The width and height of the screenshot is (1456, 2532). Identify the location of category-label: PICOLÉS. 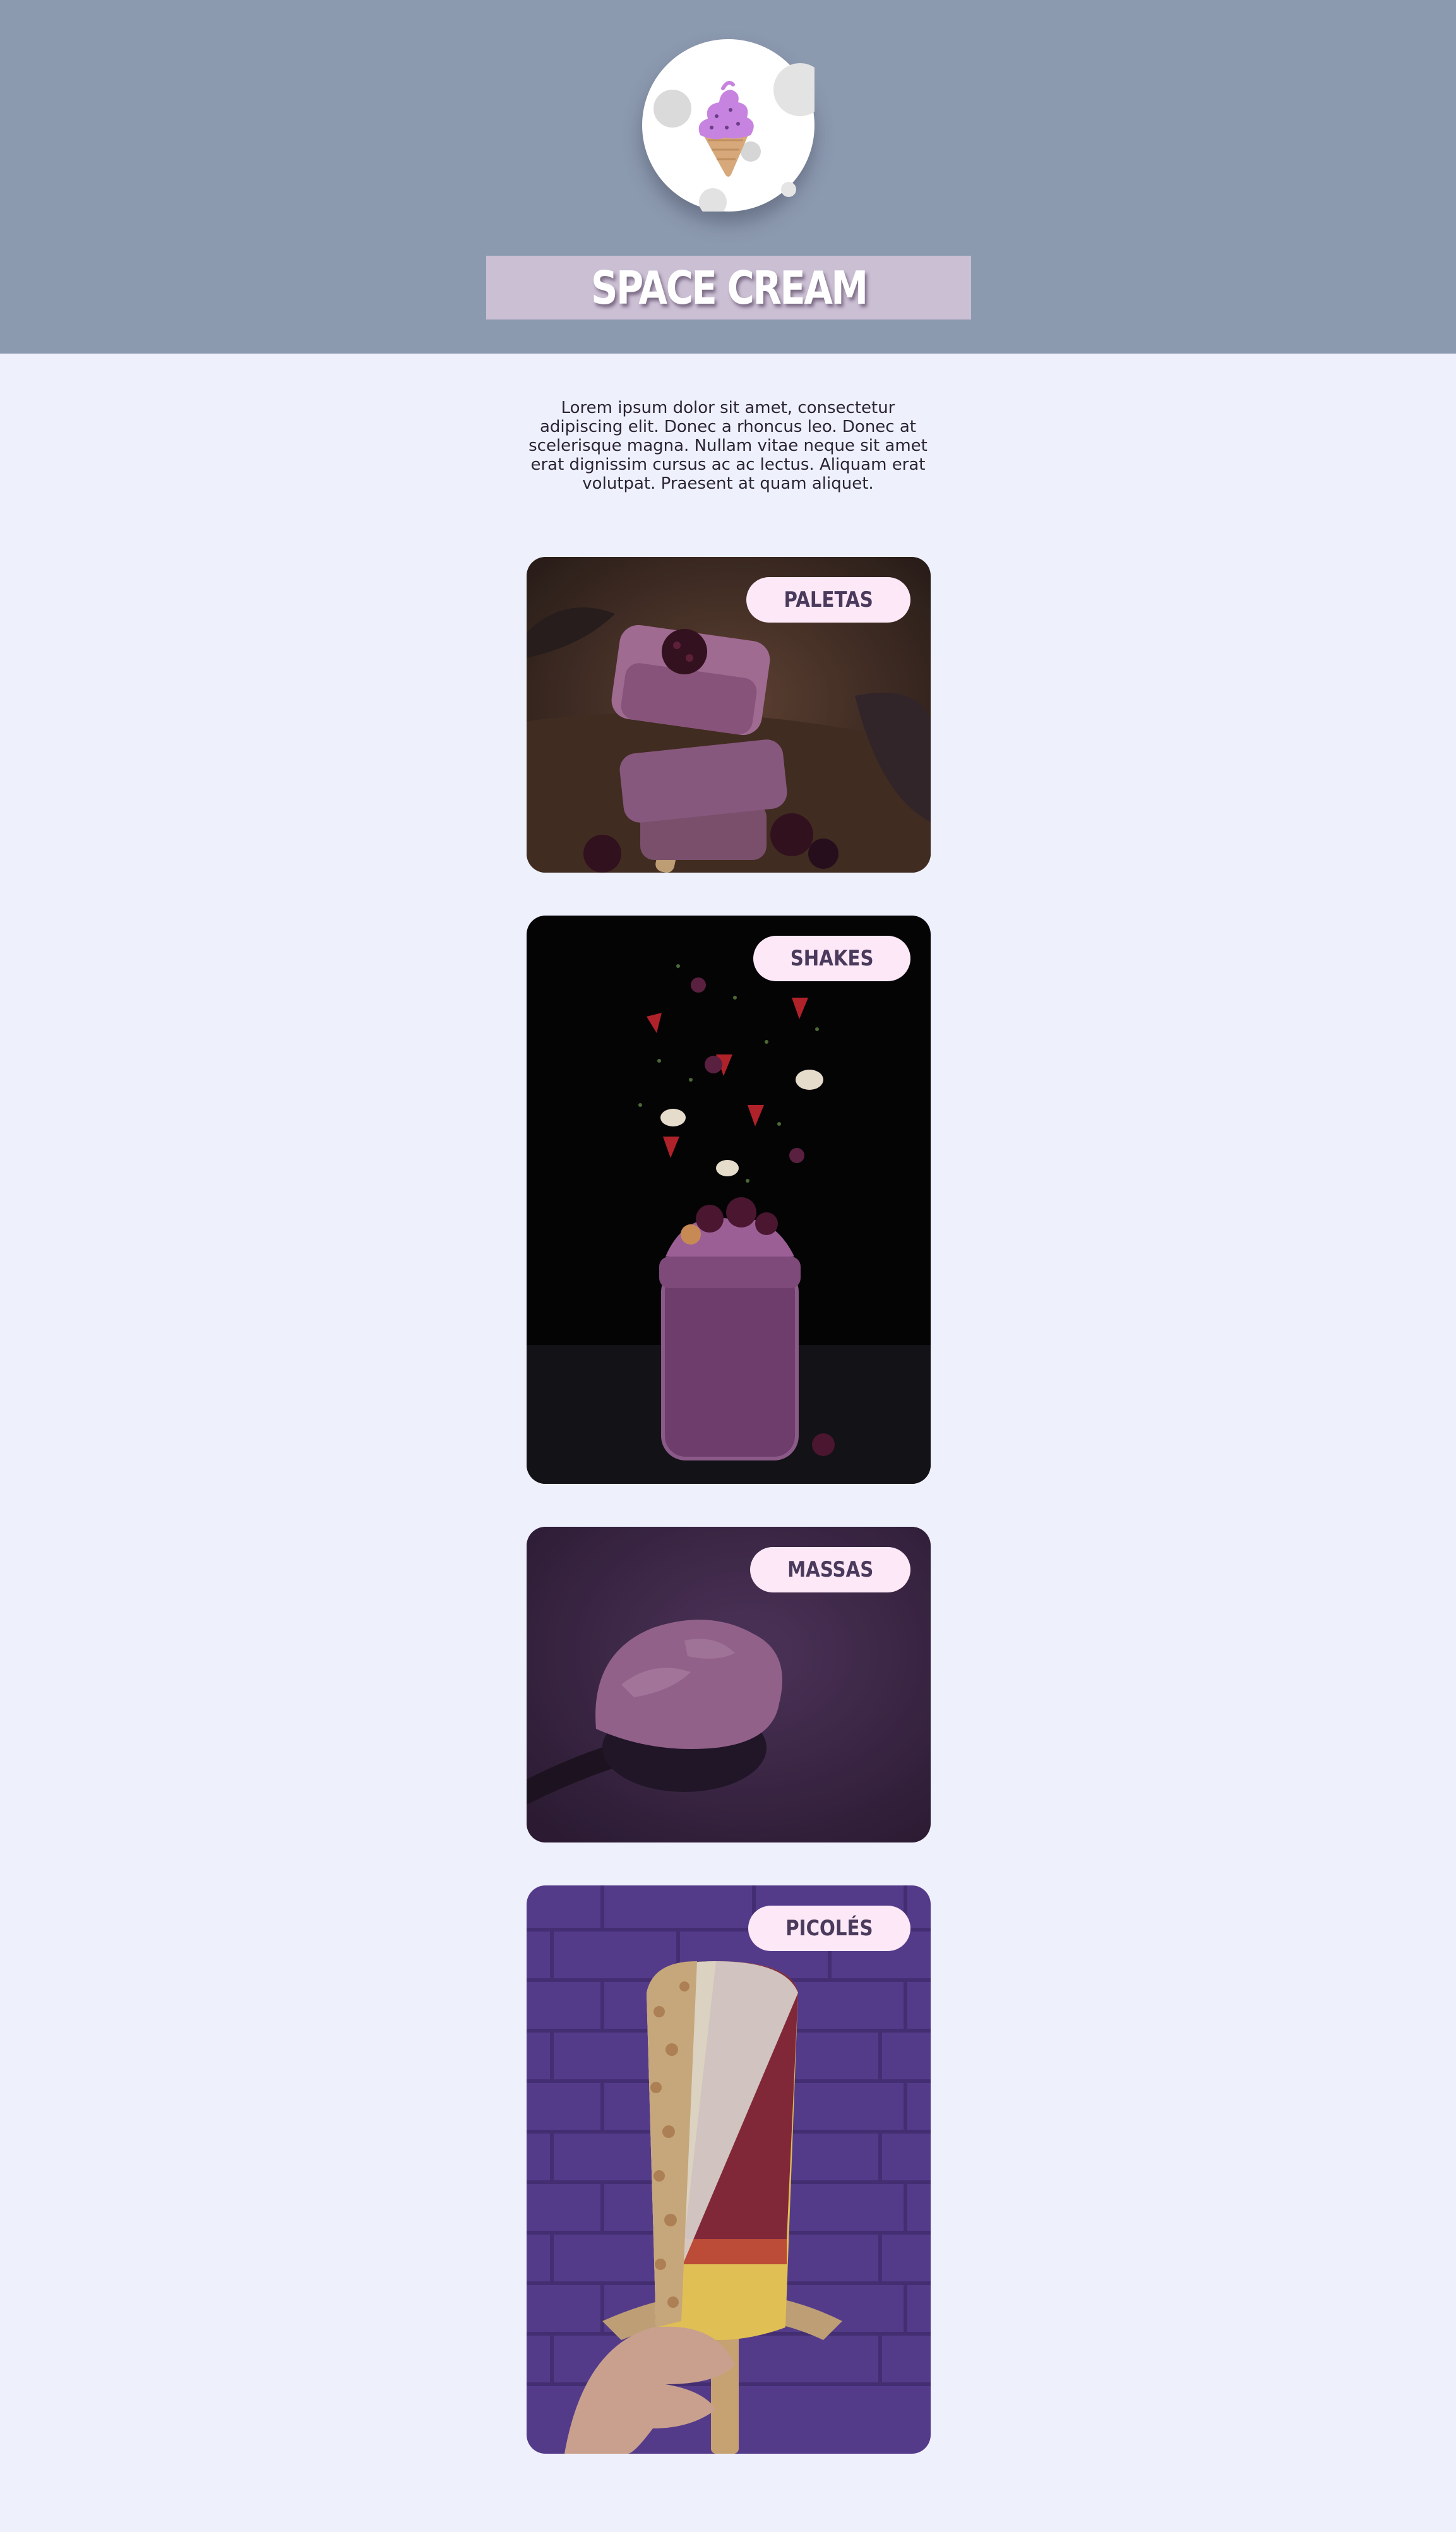
(829, 1928).